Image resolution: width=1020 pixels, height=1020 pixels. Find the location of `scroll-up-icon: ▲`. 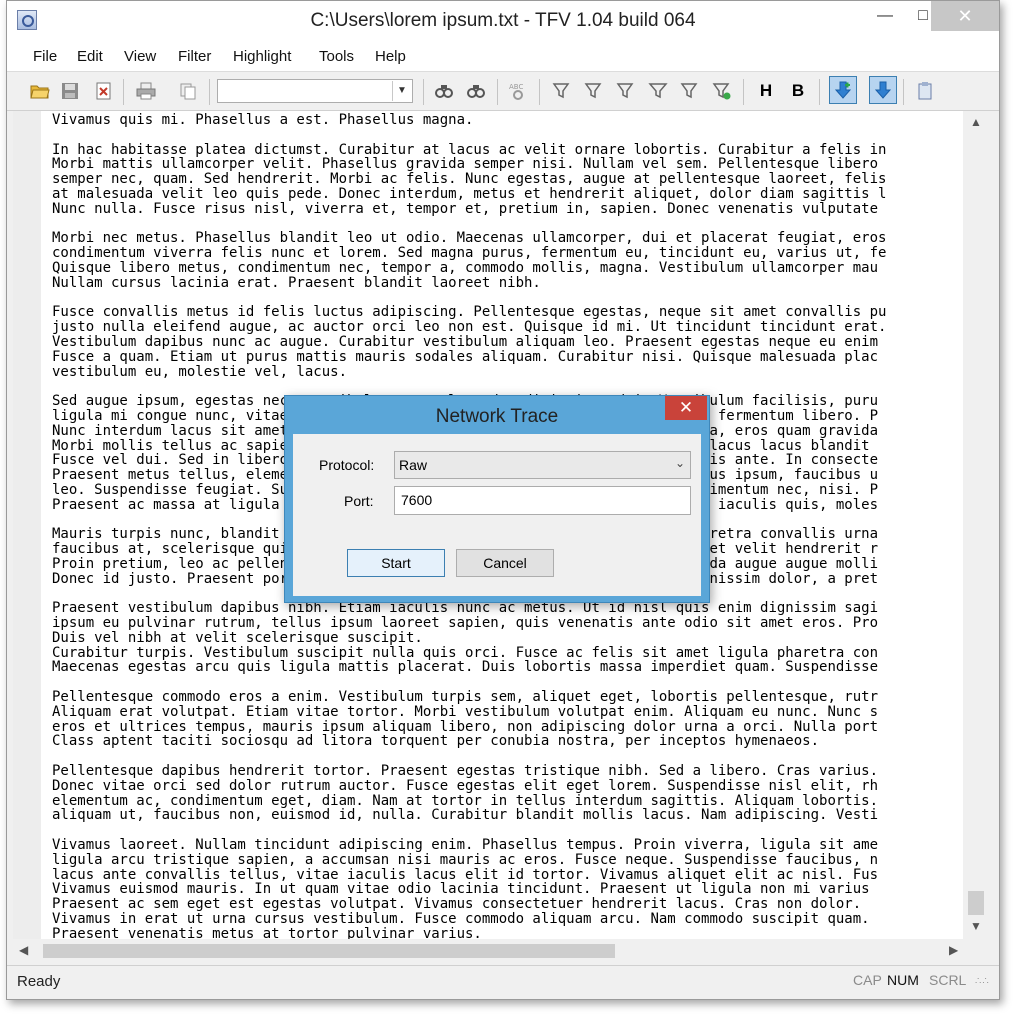

scroll-up-icon: ▲ is located at coordinates (976, 122).